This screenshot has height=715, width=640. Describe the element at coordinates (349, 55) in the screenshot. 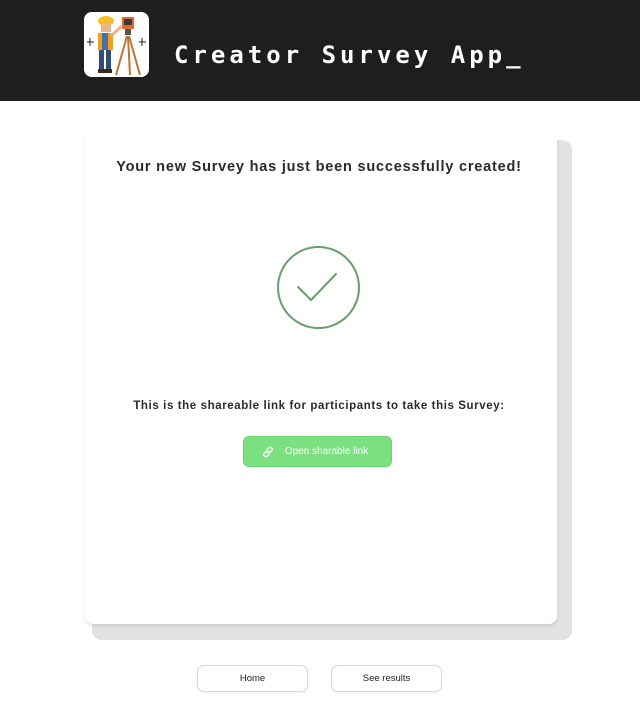

I see `app-title: Creator Survey App_` at that location.